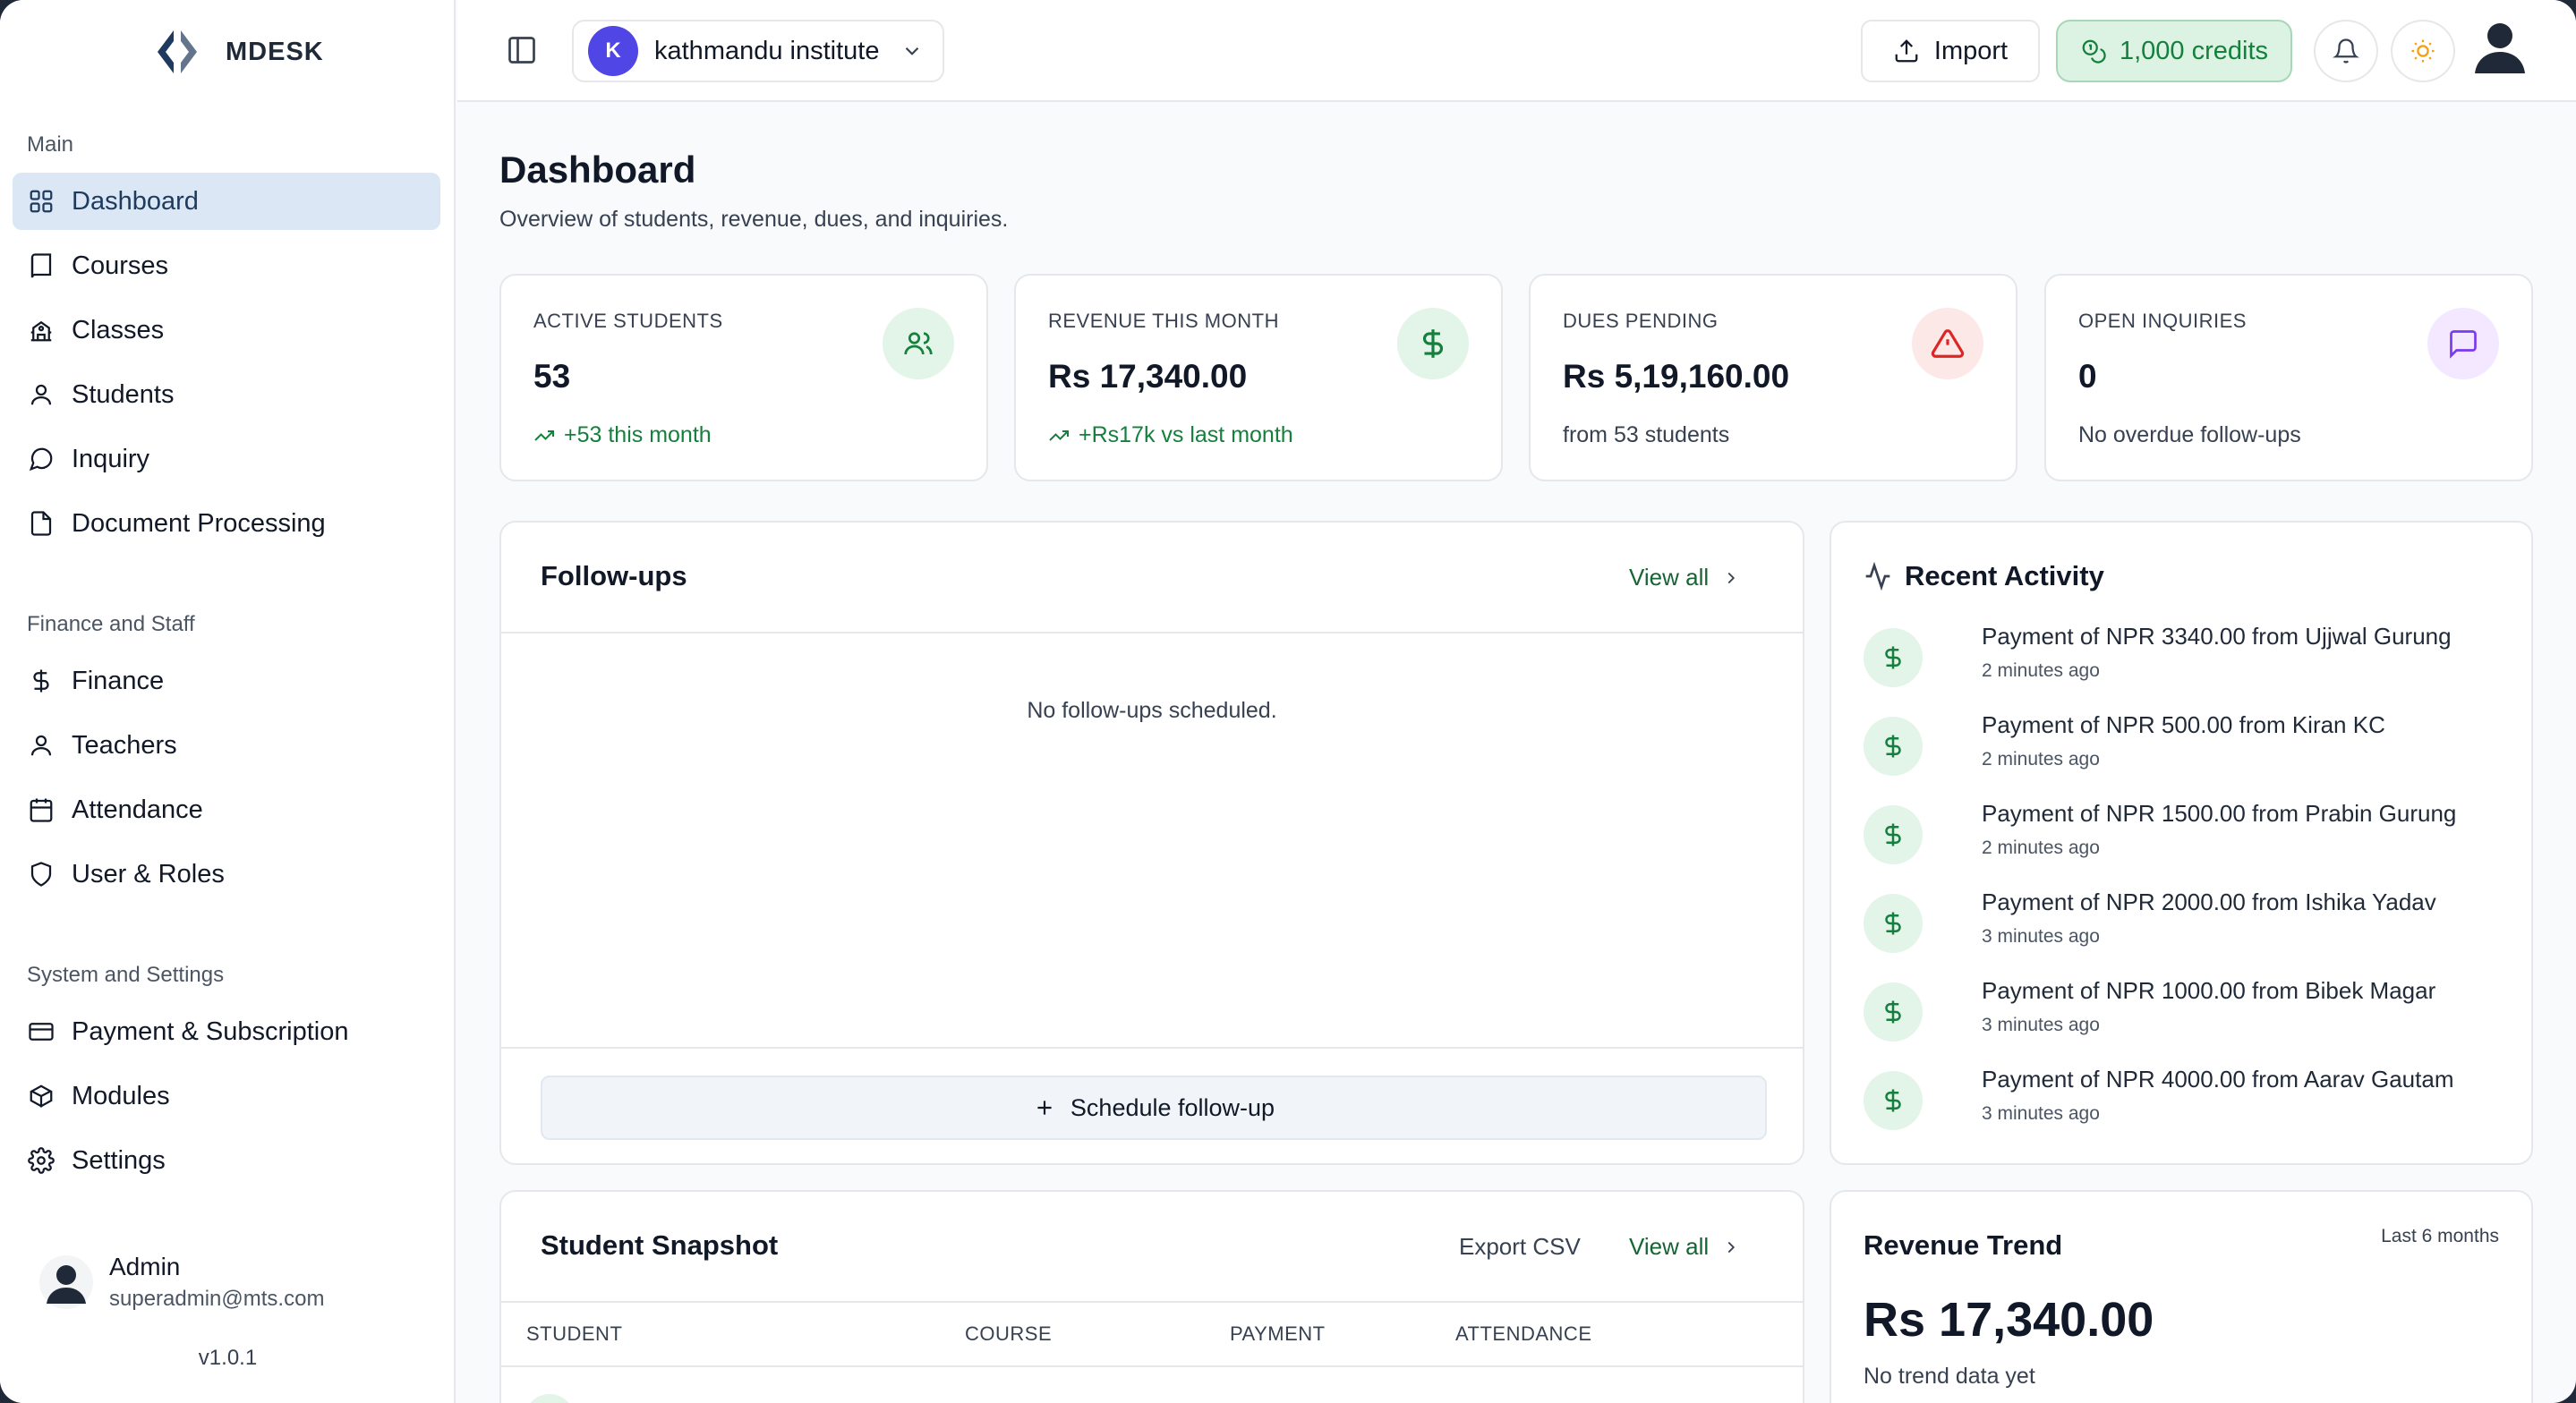 This screenshot has width=2576, height=1403. Describe the element at coordinates (226, 745) in the screenshot. I see `sidebar-item-teachers: Teachers` at that location.